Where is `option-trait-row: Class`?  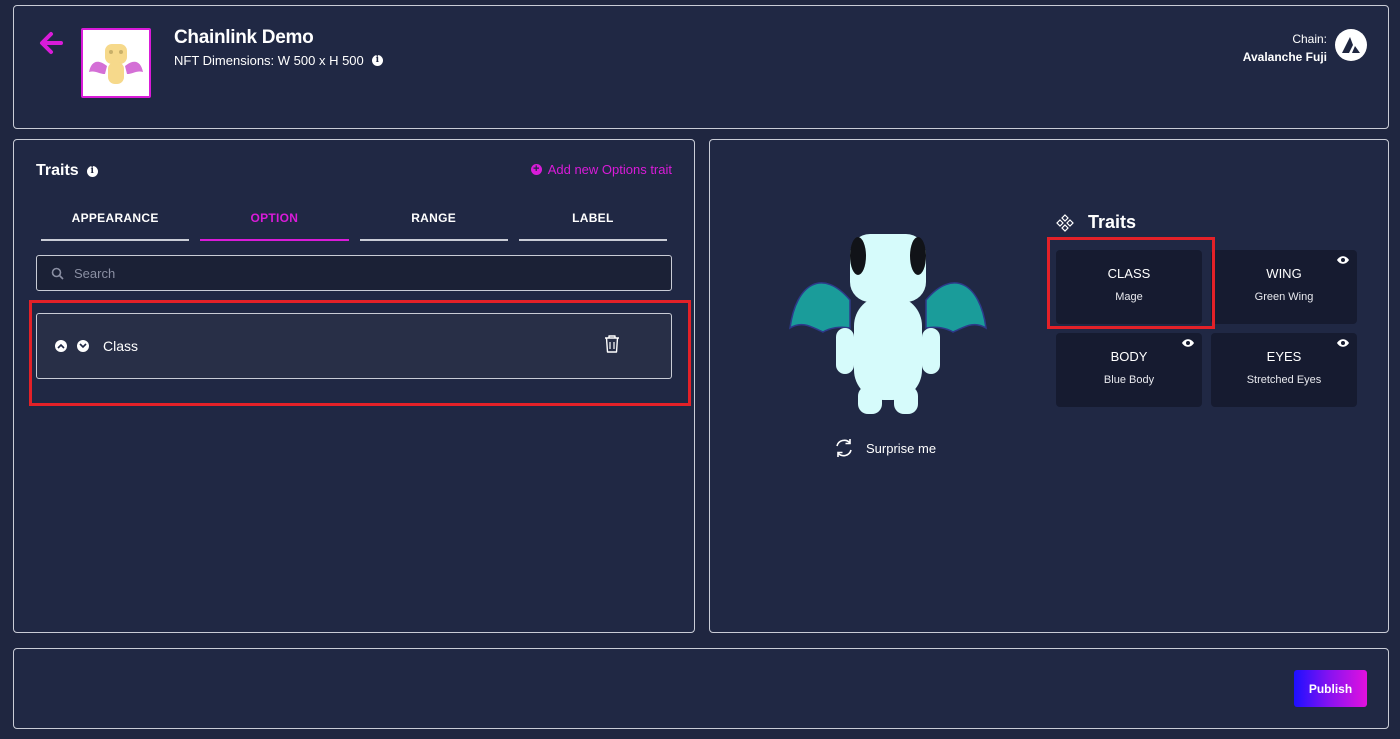
option-trait-row: Class is located at coordinates (354, 346).